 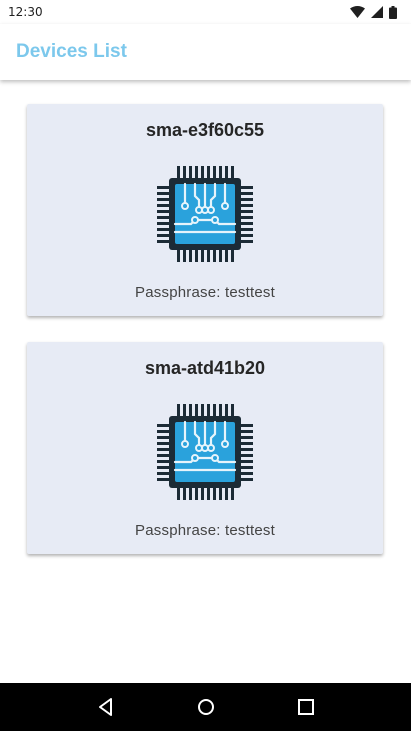 What do you see at coordinates (377, 12) in the screenshot?
I see `signal-icon` at bounding box center [377, 12].